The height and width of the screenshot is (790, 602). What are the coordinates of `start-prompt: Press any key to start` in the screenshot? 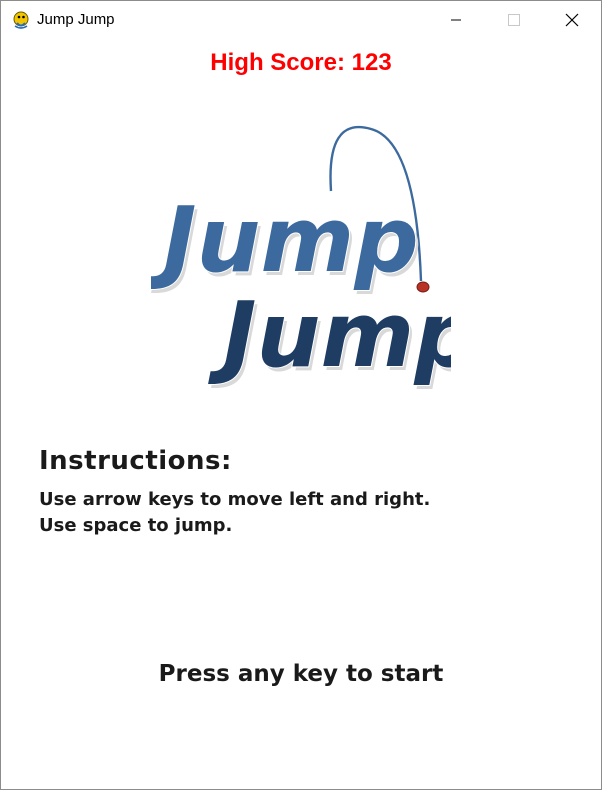 It's located at (301, 674).